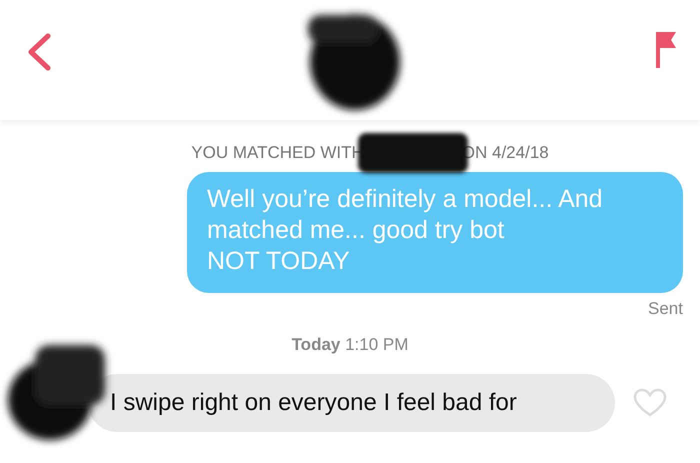 The image size is (700, 463). I want to click on sent-status: Sent, so click(665, 309).